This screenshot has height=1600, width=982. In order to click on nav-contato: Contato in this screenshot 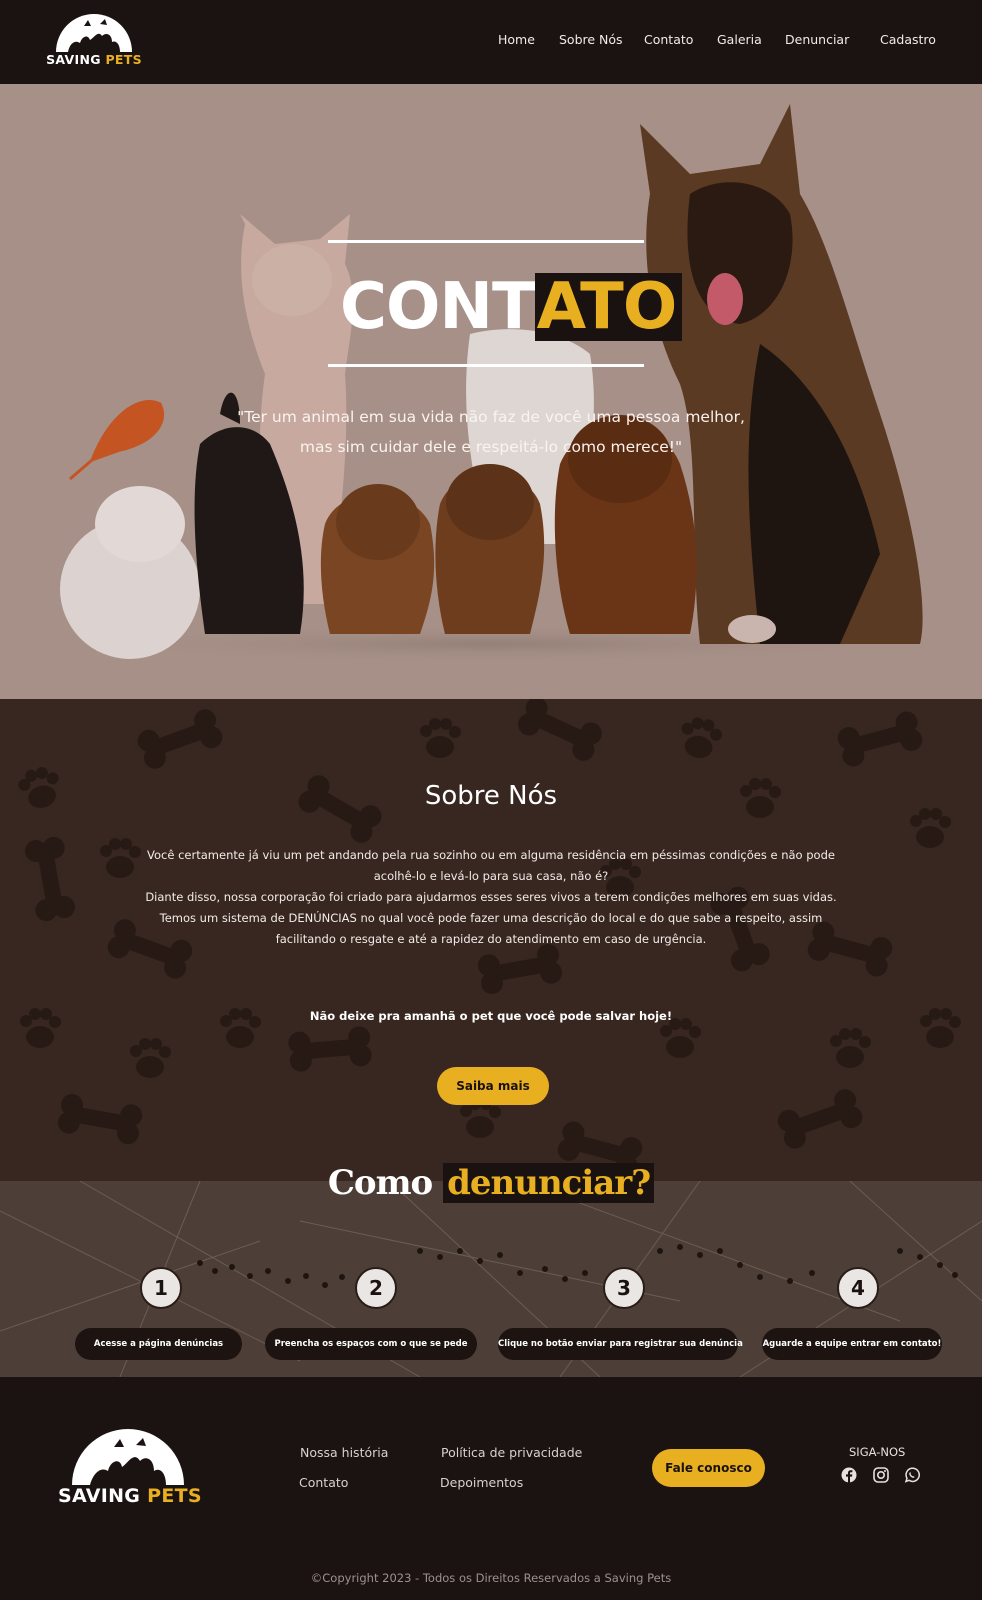, I will do `click(668, 39)`.